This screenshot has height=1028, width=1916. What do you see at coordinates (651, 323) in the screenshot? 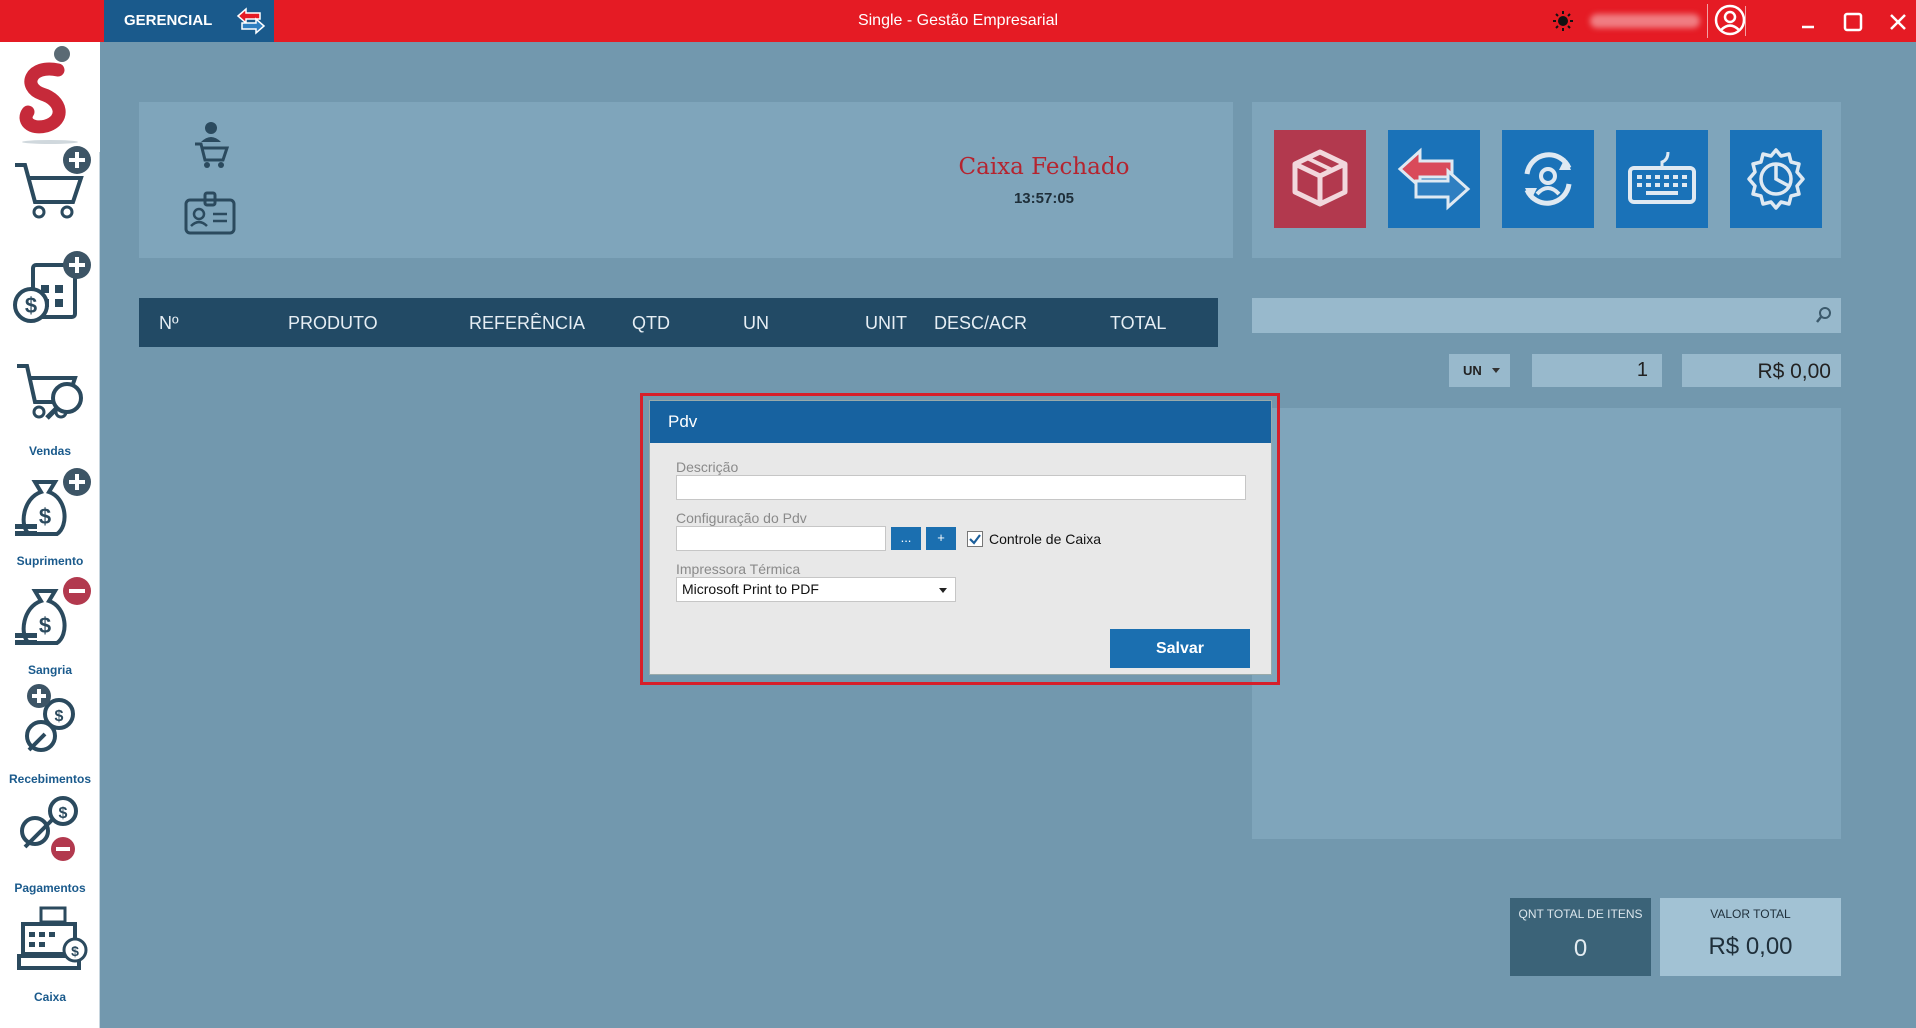
I see `column-header-qtd: QTD` at bounding box center [651, 323].